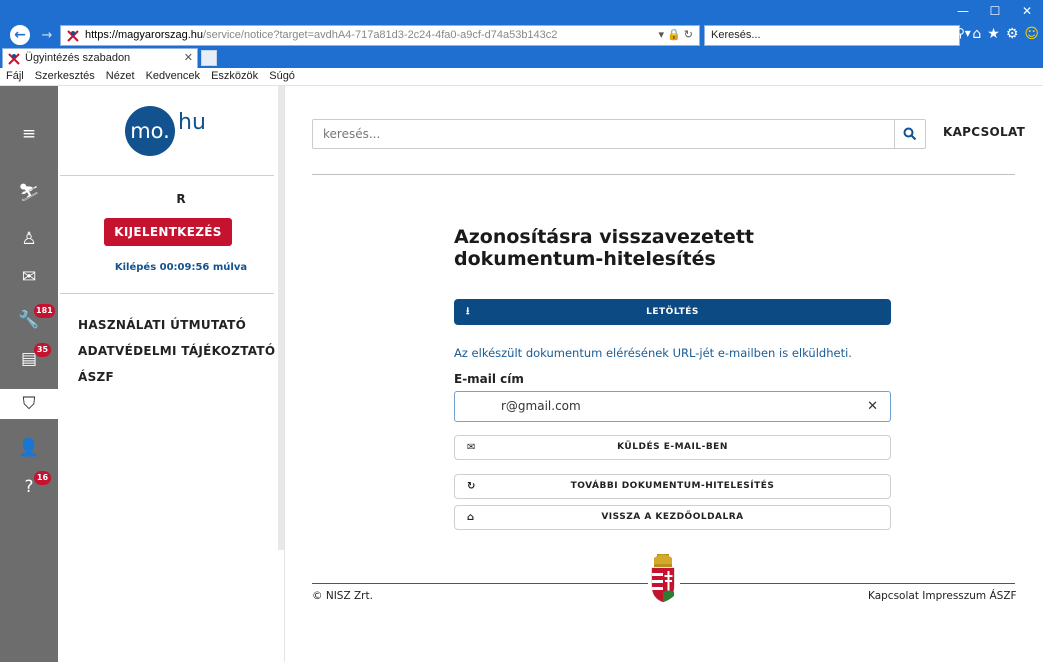  Describe the element at coordinates (176, 351) in the screenshot. I see `sidebar-link-privacy: ADATVÉDELMI TÁJÉKOZTATÓ` at that location.